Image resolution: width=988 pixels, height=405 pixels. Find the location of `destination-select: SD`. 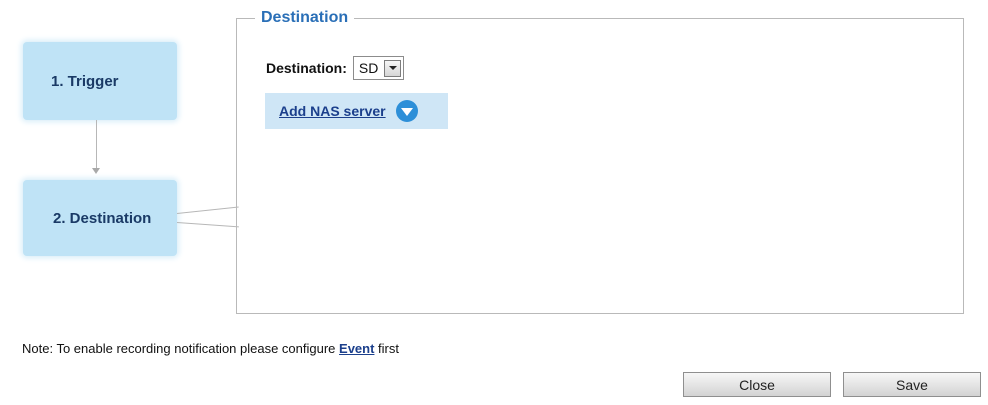

destination-select: SD is located at coordinates (378, 68).